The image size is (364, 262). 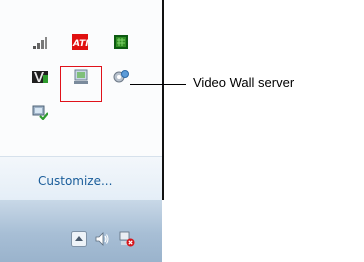 I want to click on taskbar, so click(x=81, y=231).